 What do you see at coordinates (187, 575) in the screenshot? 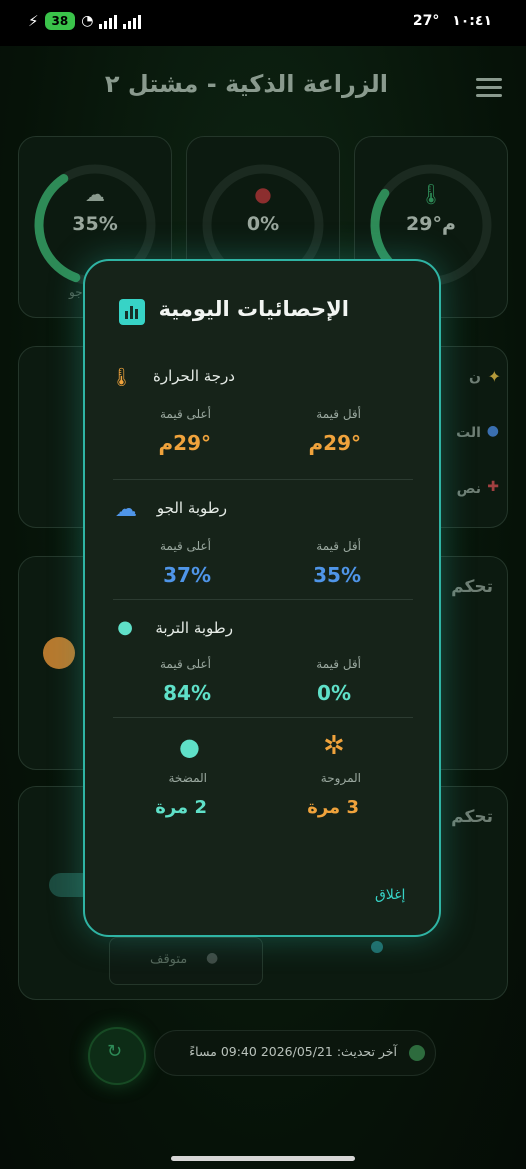
I see `air-humidity-max-value: 37%` at bounding box center [187, 575].